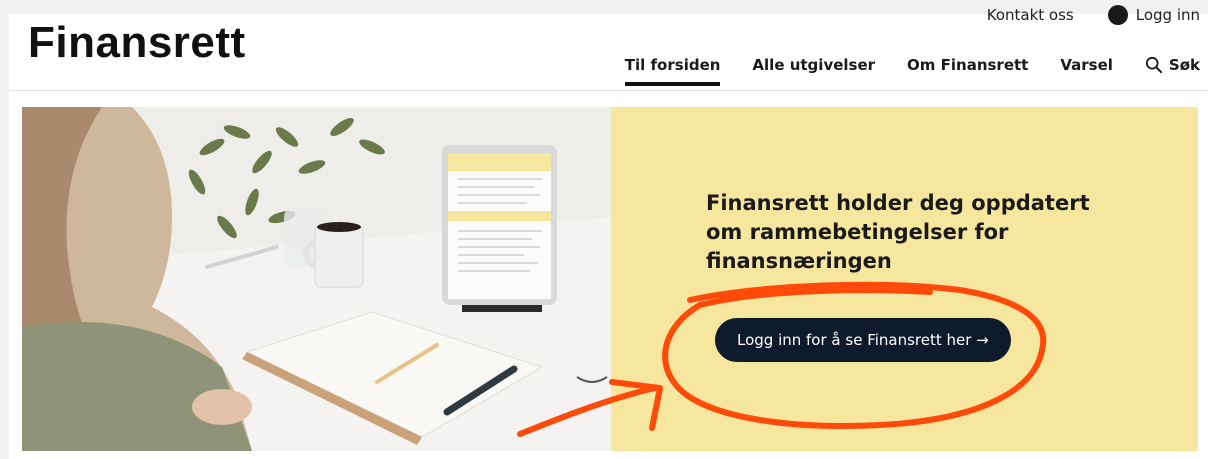 Image resolution: width=1208 pixels, height=459 pixels. What do you see at coordinates (1167, 15) in the screenshot?
I see `login-label: Logg inn` at bounding box center [1167, 15].